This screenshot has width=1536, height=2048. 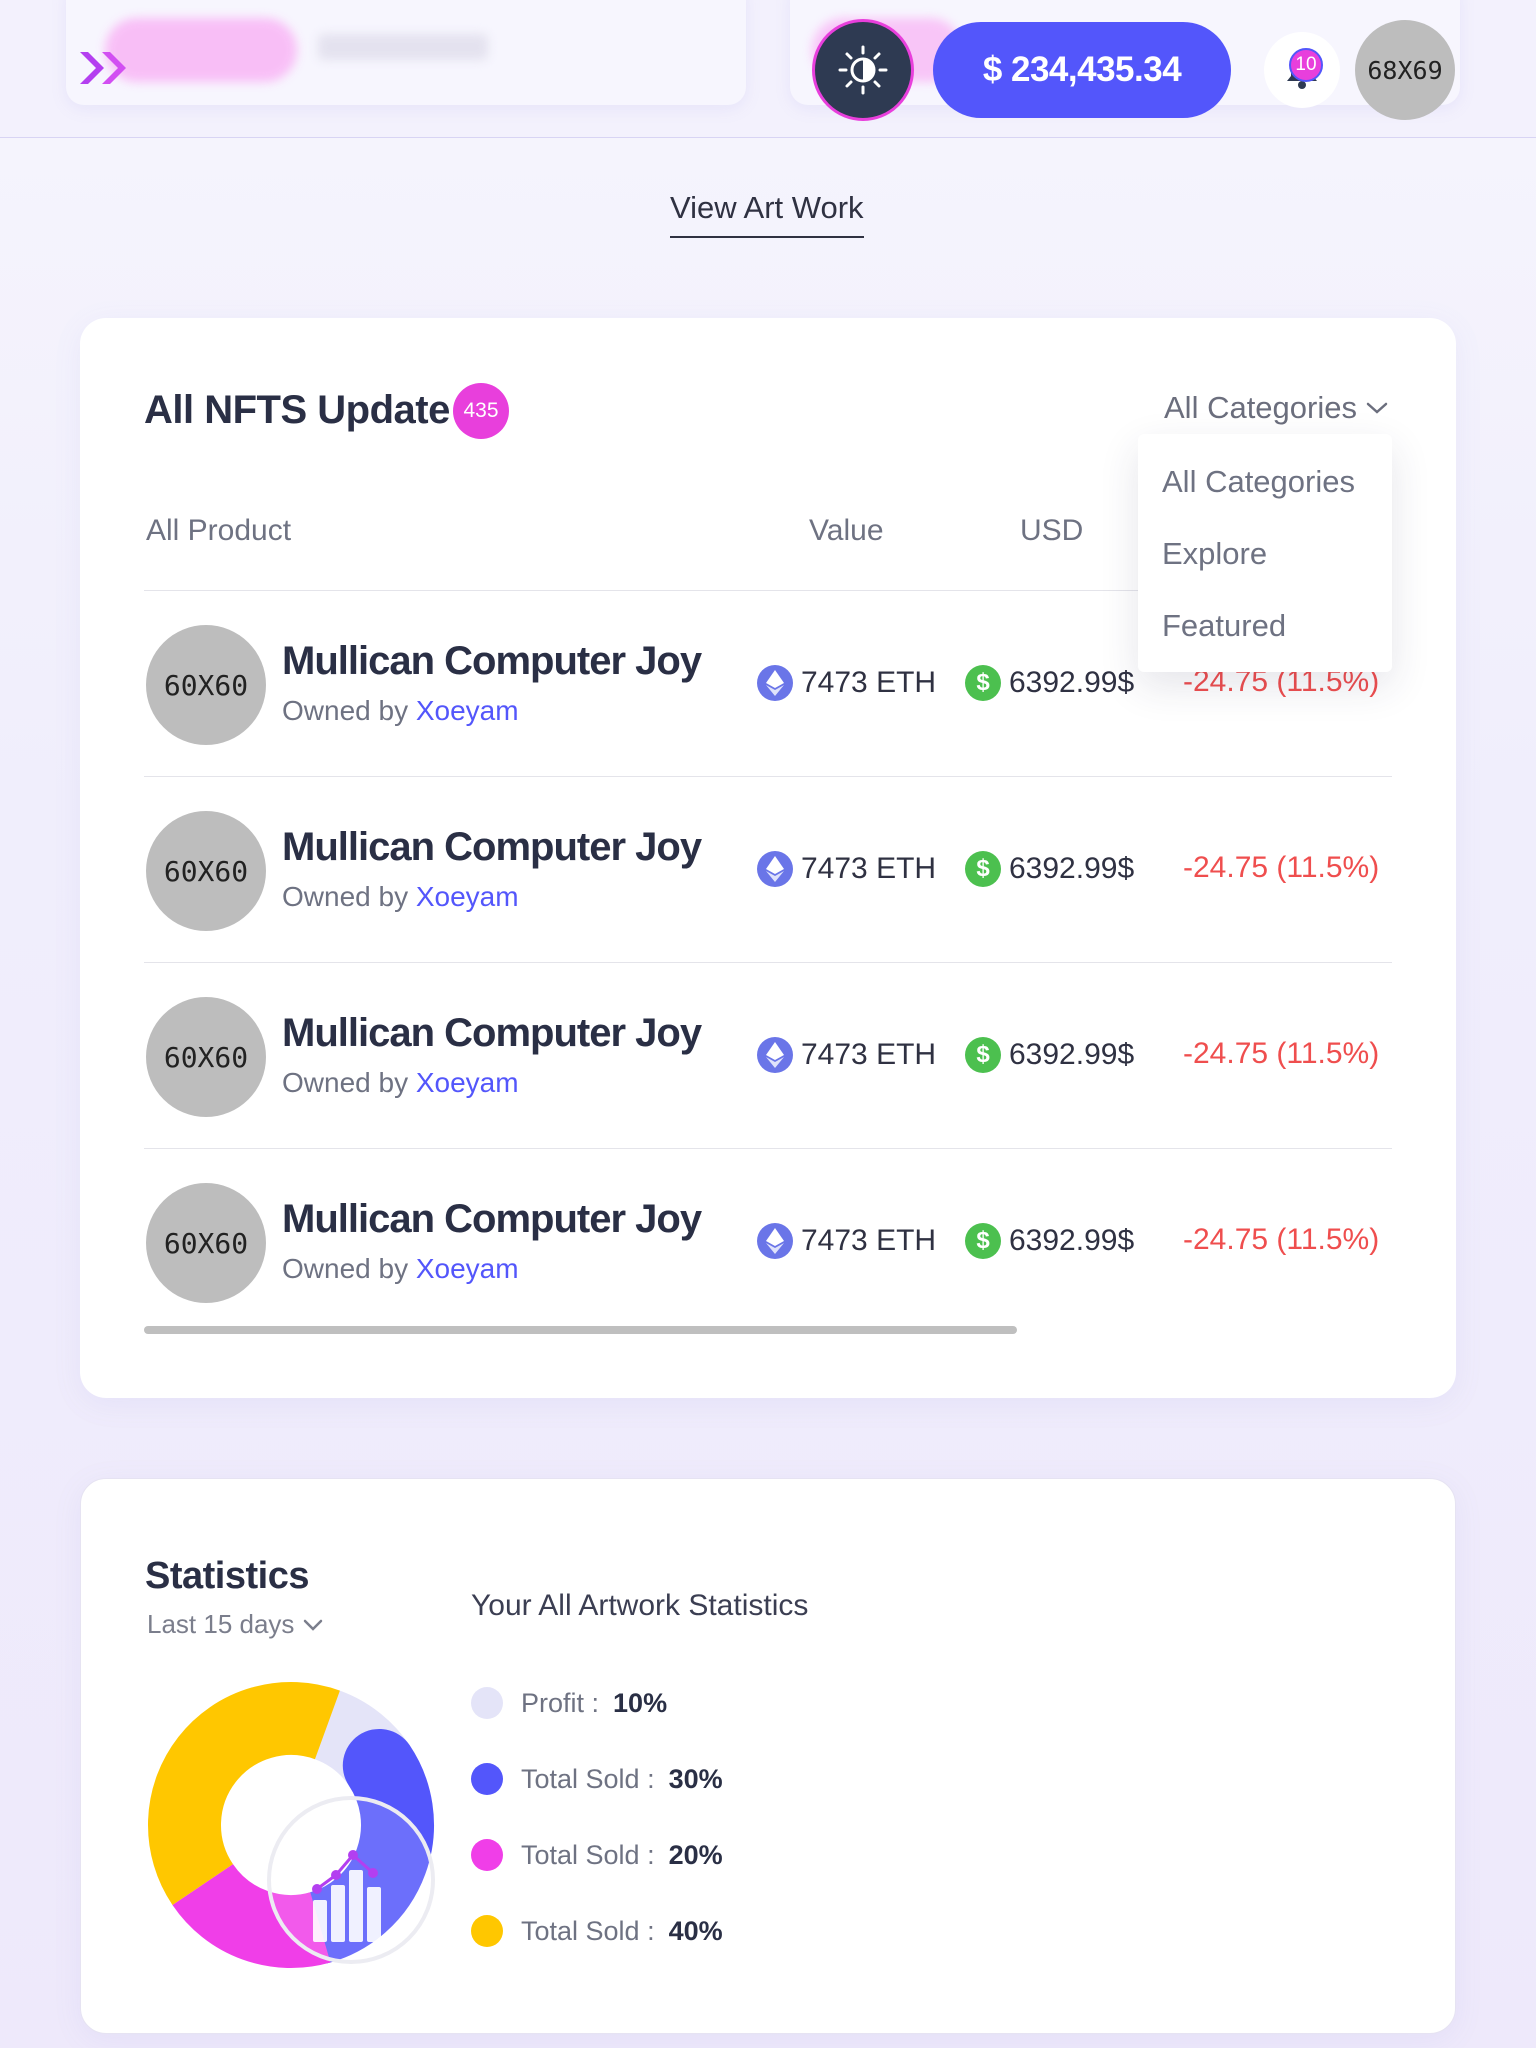 I want to click on column-header-value: Value, so click(x=846, y=530).